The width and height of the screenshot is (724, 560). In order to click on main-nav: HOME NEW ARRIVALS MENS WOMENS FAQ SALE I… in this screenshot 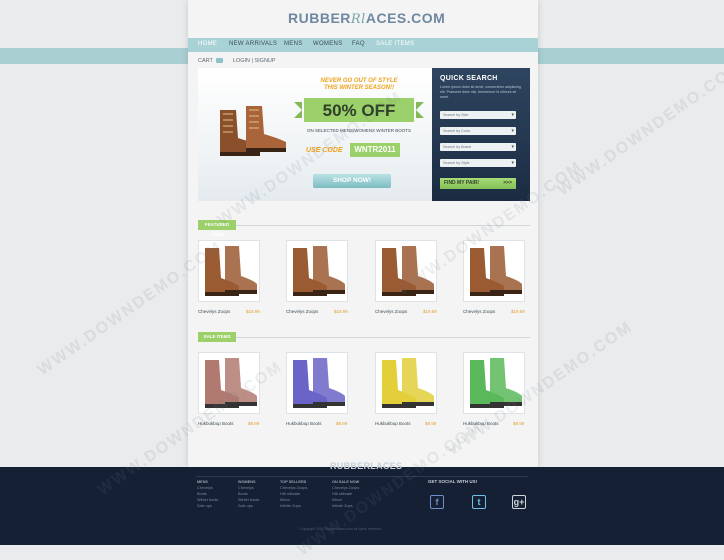, I will do `click(363, 45)`.